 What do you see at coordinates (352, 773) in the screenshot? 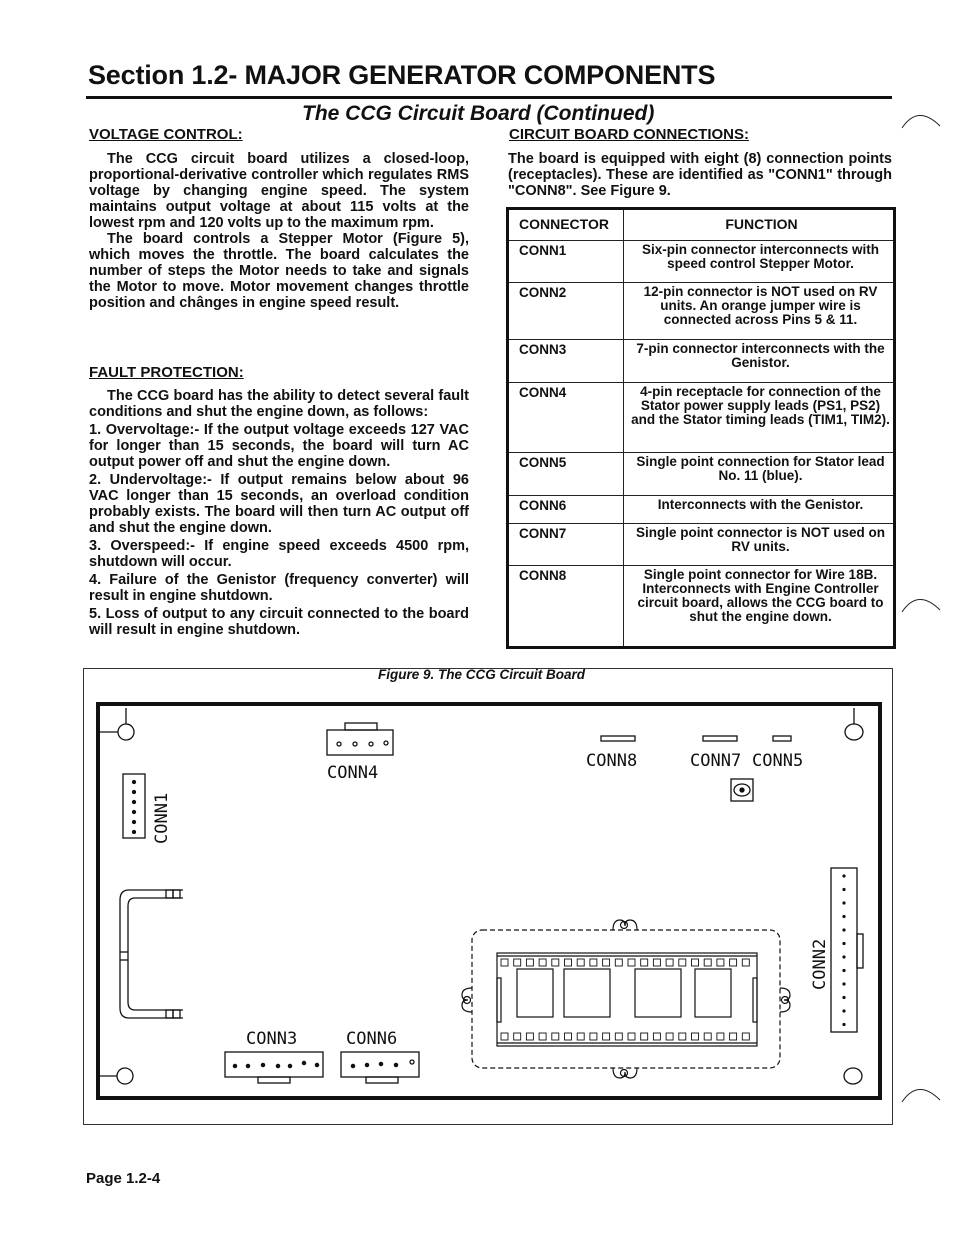
I see `conn4-label: CONN4` at bounding box center [352, 773].